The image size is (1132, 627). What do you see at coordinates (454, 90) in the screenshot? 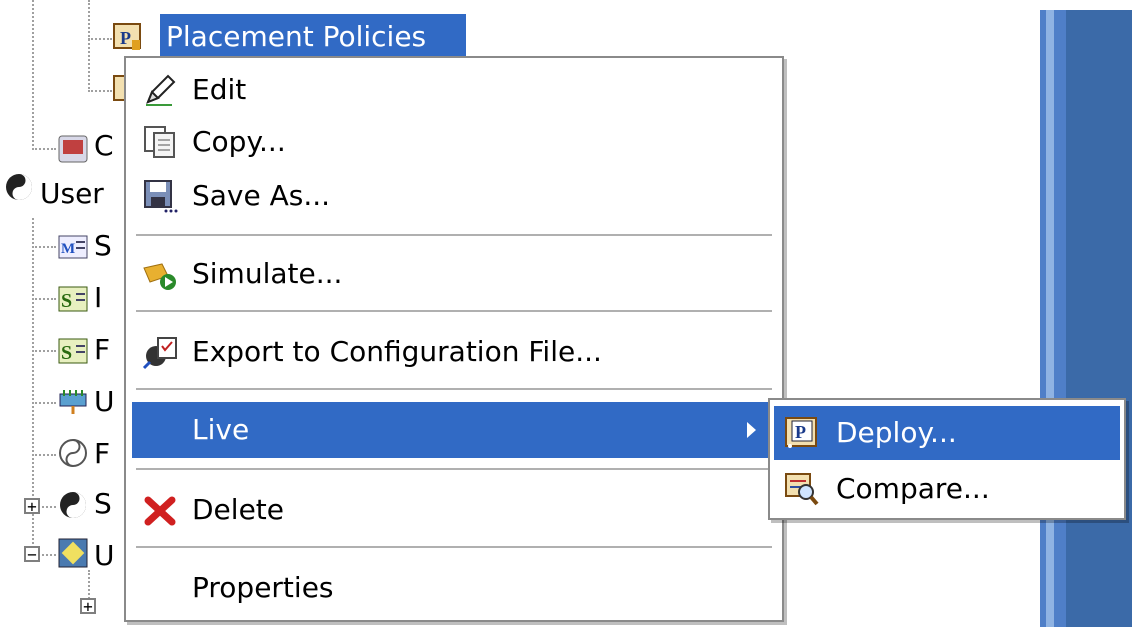
I see `menu-item-edit: Edit` at bounding box center [454, 90].